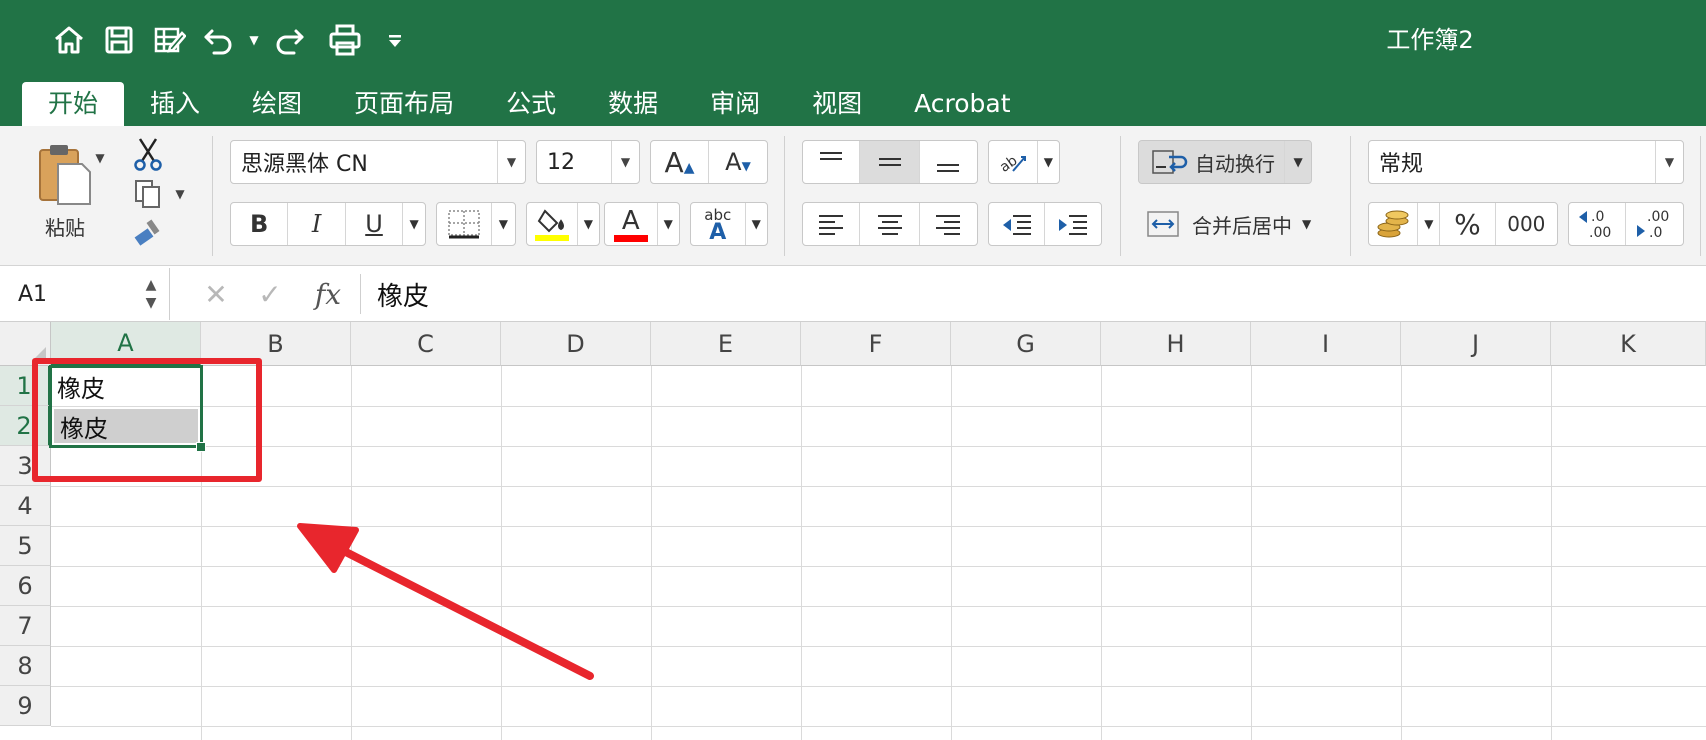 The image size is (1706, 740). What do you see at coordinates (718, 224) in the screenshot?
I see `text-effects-button: abc A` at bounding box center [718, 224].